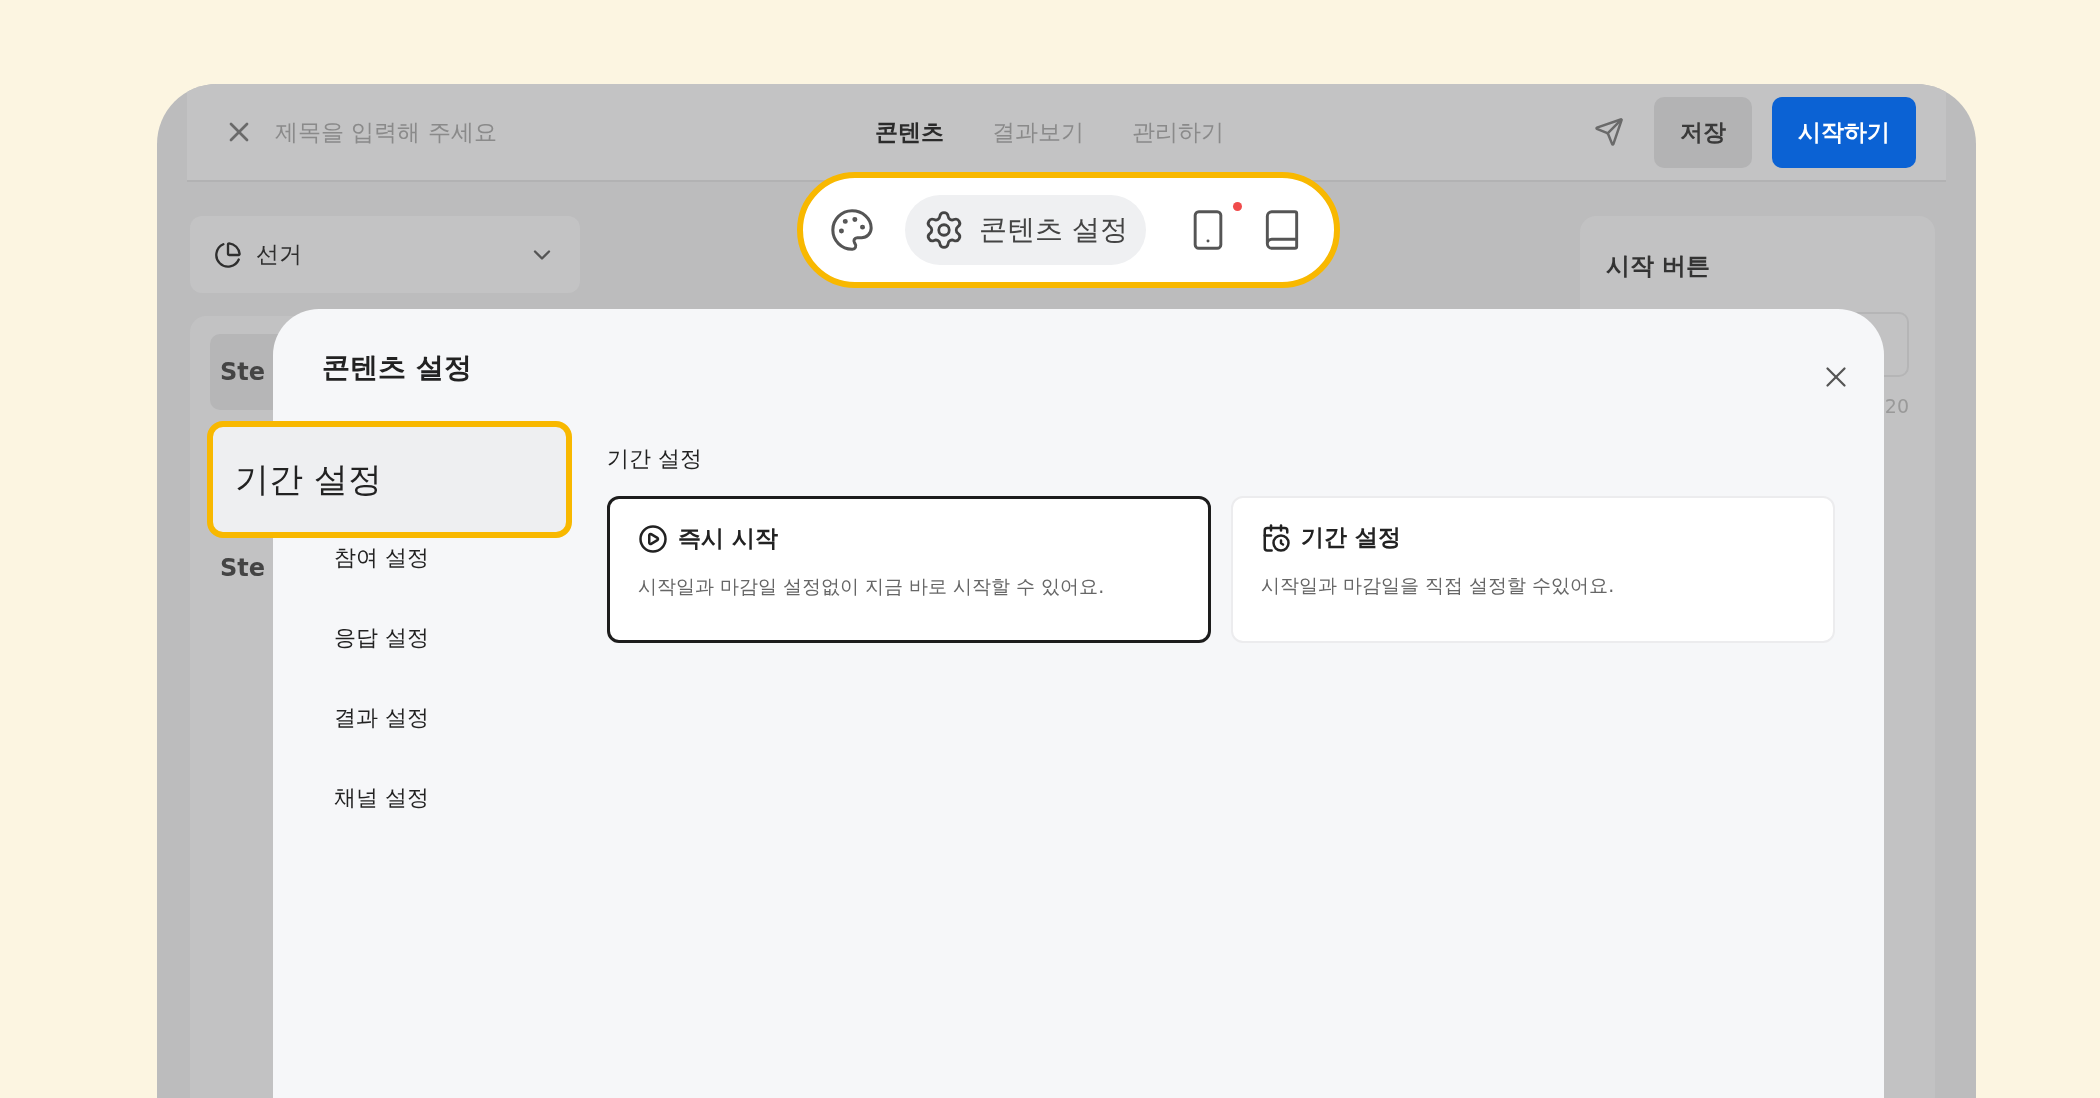 The height and width of the screenshot is (1098, 2100). Describe the element at coordinates (872, 586) in the screenshot. I see `option-description: 시작일과 마감일 설정없이 지금 바로 시작할 수 있어요.` at that location.